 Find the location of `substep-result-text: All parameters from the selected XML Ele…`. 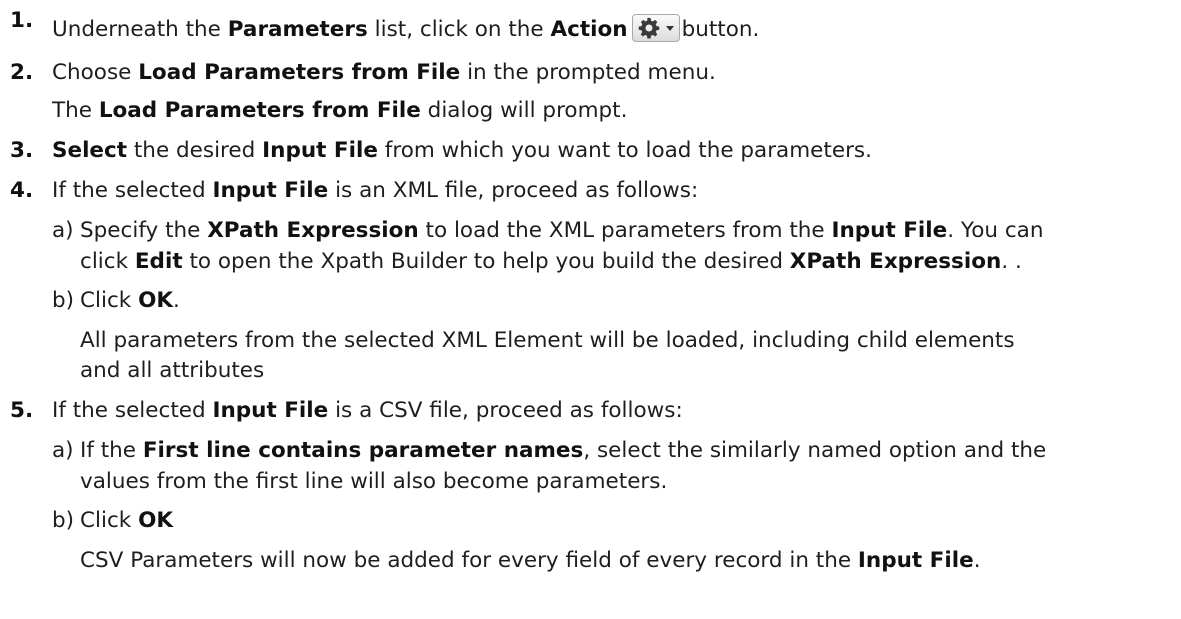

substep-result-text: All parameters from the selected XML Ele… is located at coordinates (547, 340).